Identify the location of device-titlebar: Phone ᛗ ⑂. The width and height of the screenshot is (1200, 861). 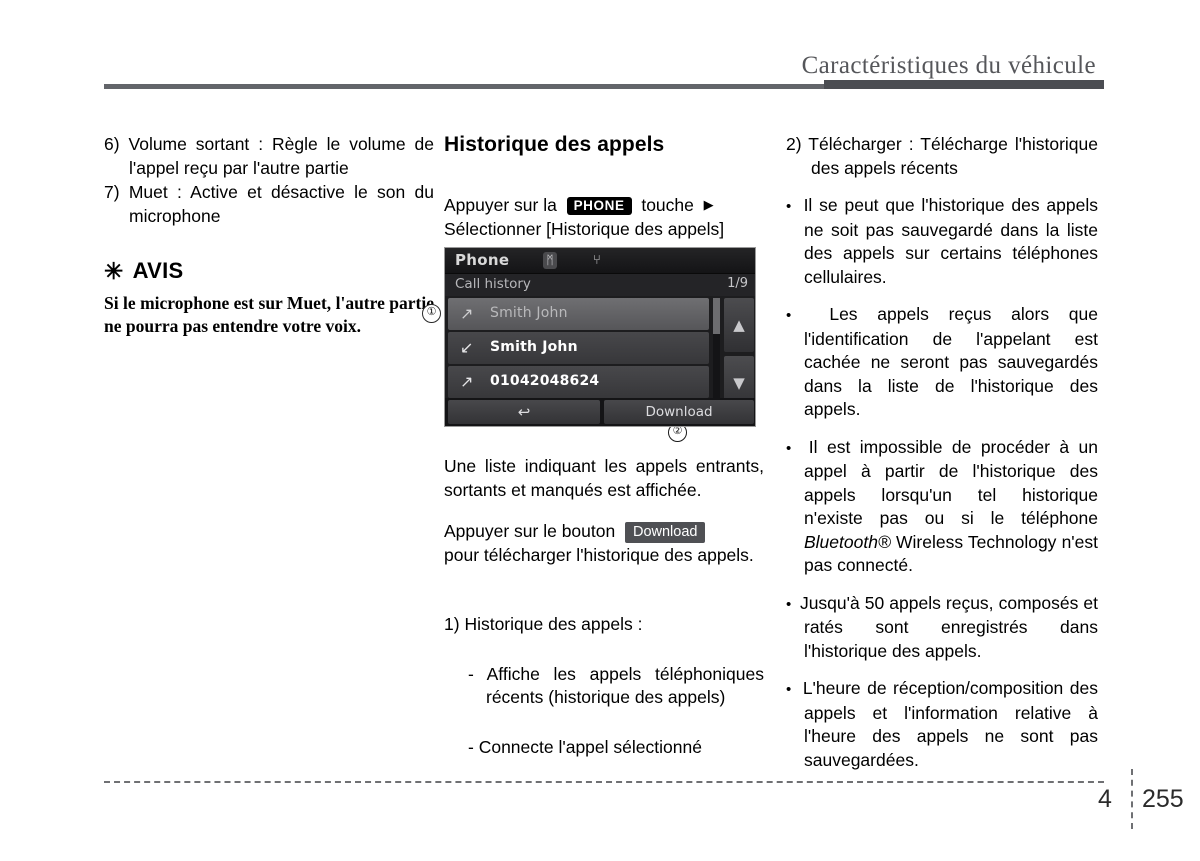
(600, 261).